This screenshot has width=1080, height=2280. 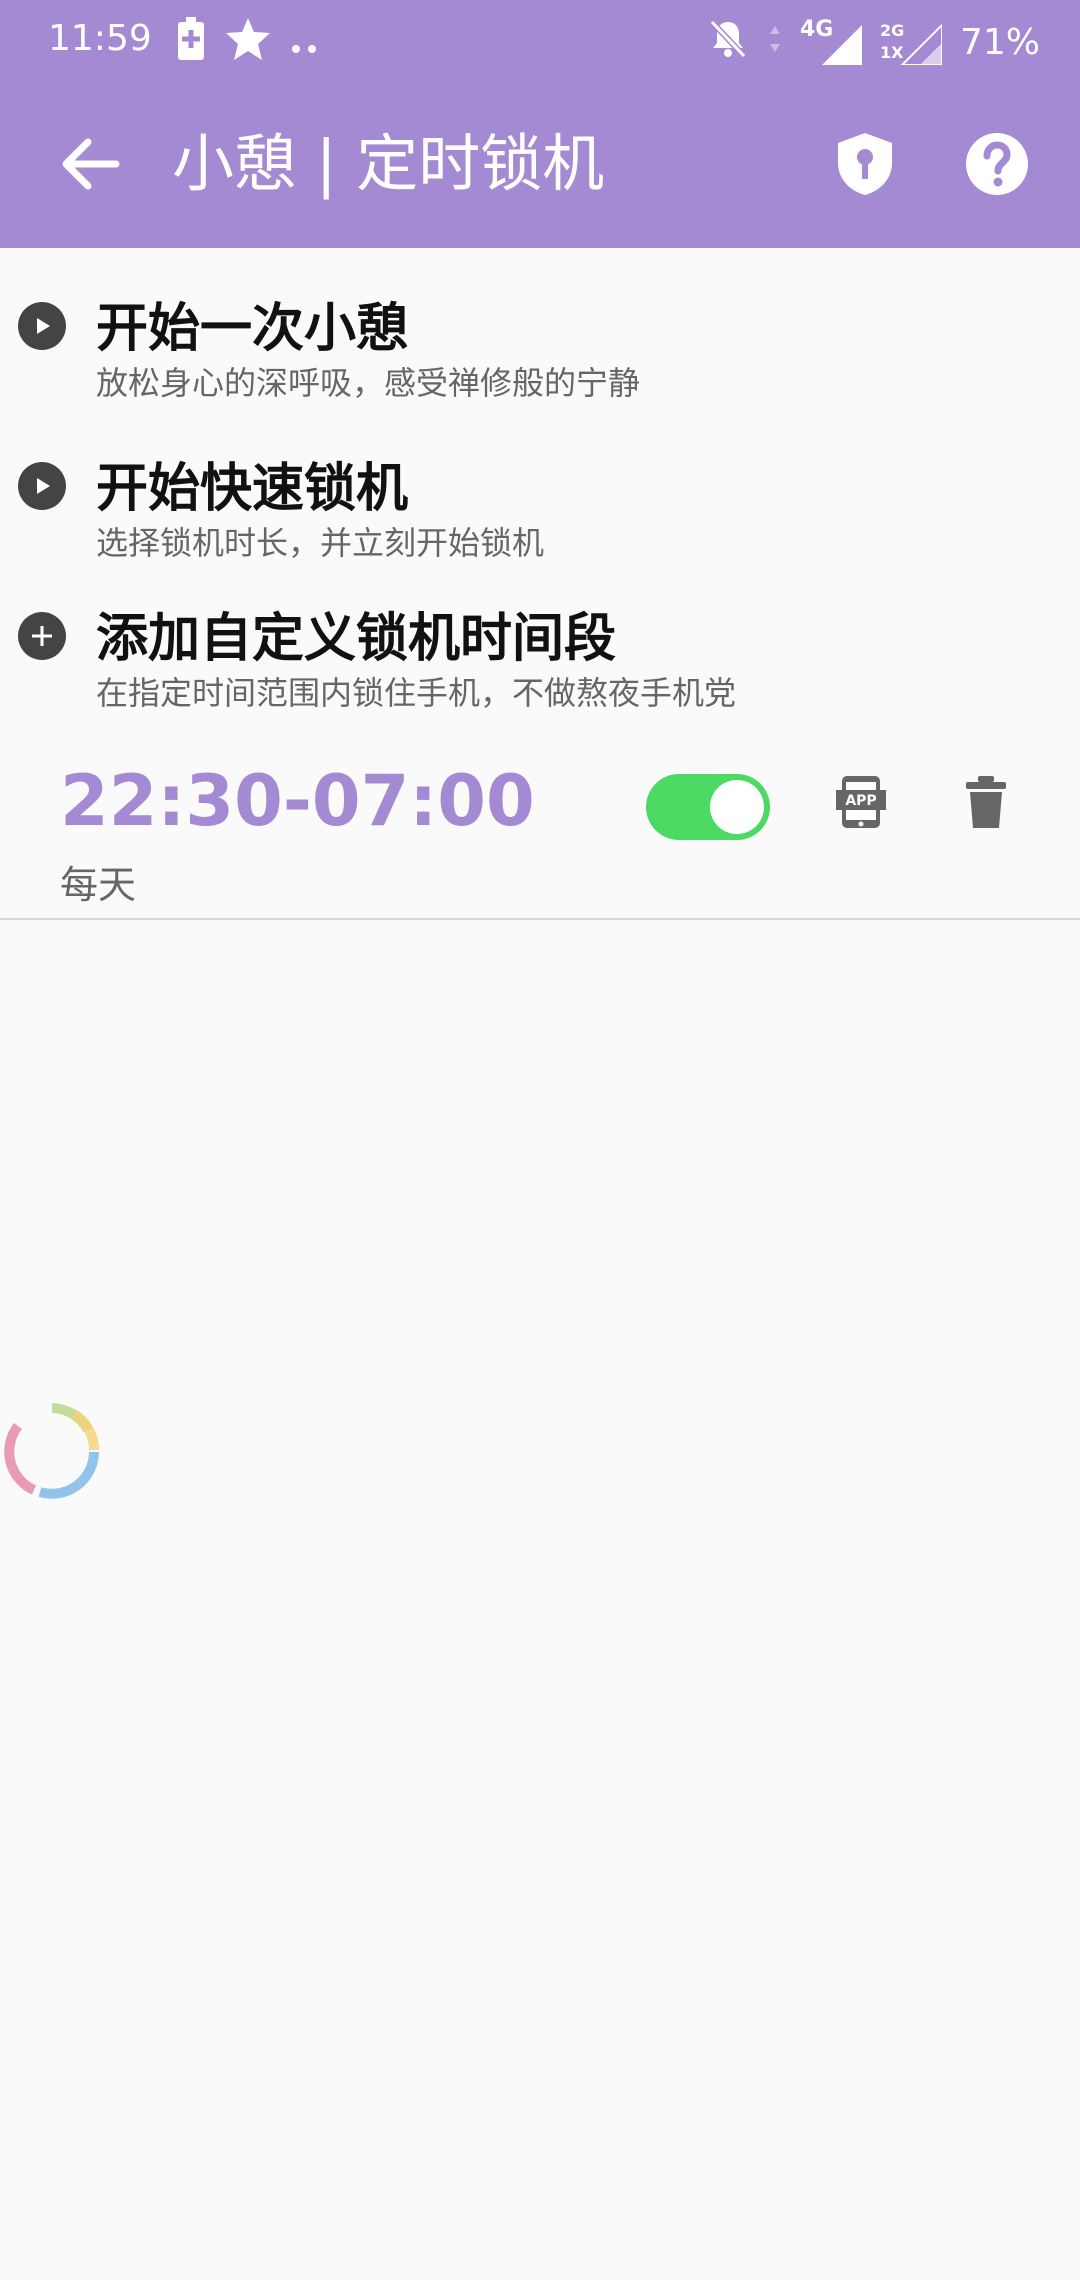 I want to click on top-bar: 11:59 4G 2G 1X 71% 小憩 | 定时锁机, so click(x=540, y=124).